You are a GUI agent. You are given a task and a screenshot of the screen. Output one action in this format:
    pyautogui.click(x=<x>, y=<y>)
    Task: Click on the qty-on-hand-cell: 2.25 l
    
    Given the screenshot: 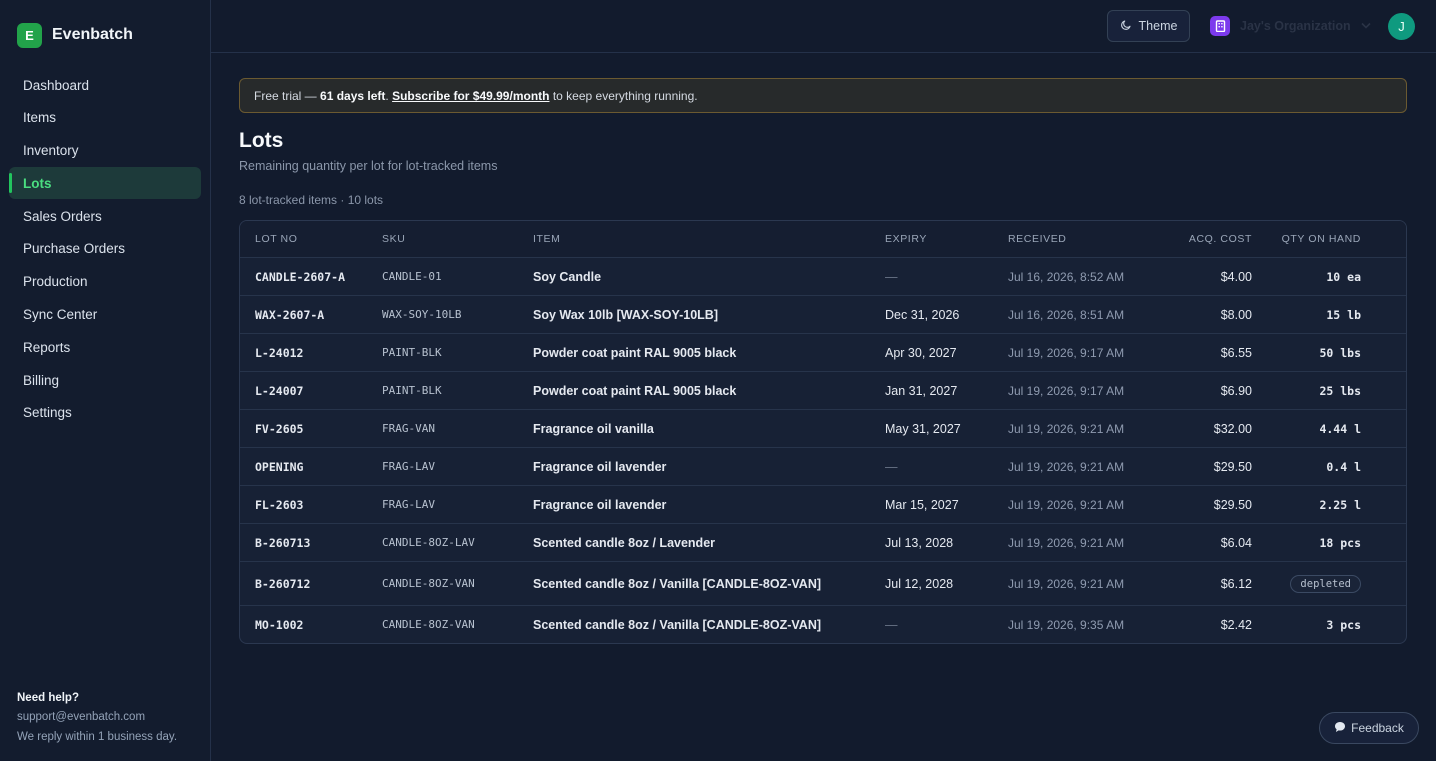 What is the action you would take?
    pyautogui.click(x=1340, y=504)
    